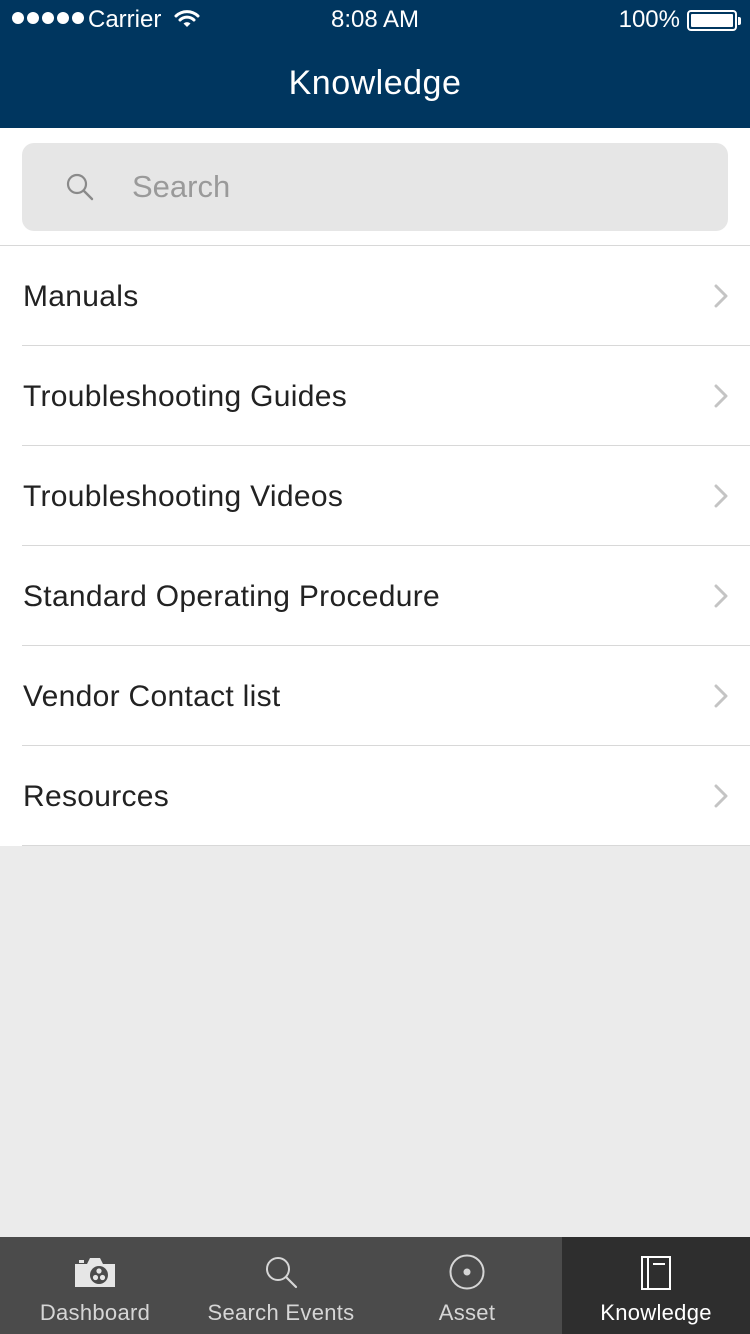  I want to click on search-section, so click(375, 187).